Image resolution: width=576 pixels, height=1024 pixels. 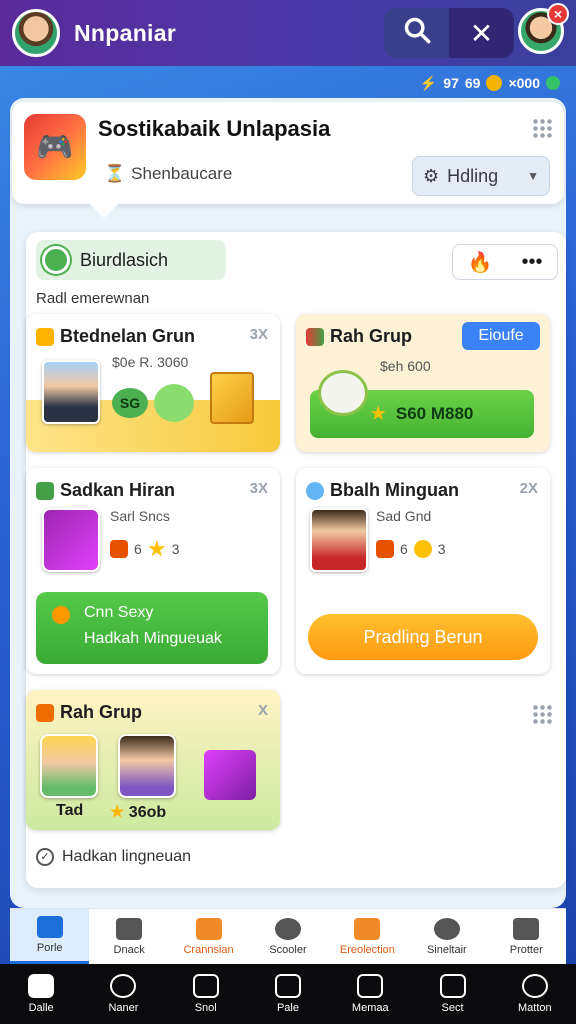 I want to click on section-pill-label: Biurdlasich, so click(x=124, y=259).